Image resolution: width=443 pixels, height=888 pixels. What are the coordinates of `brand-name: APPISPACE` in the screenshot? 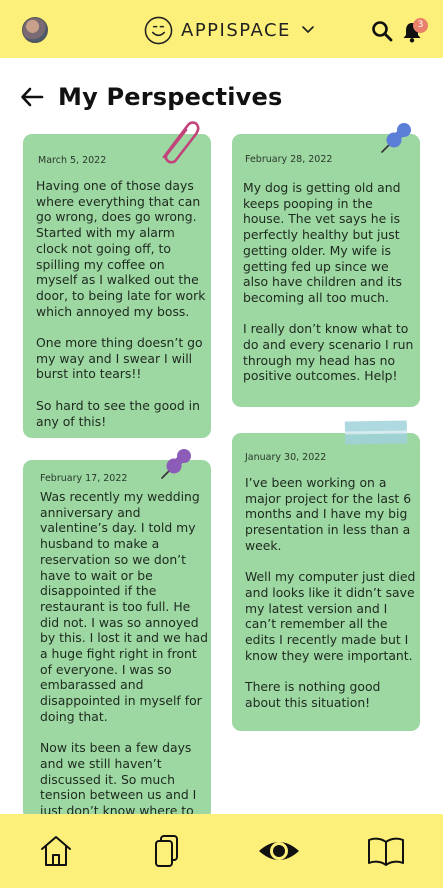 It's located at (236, 30).